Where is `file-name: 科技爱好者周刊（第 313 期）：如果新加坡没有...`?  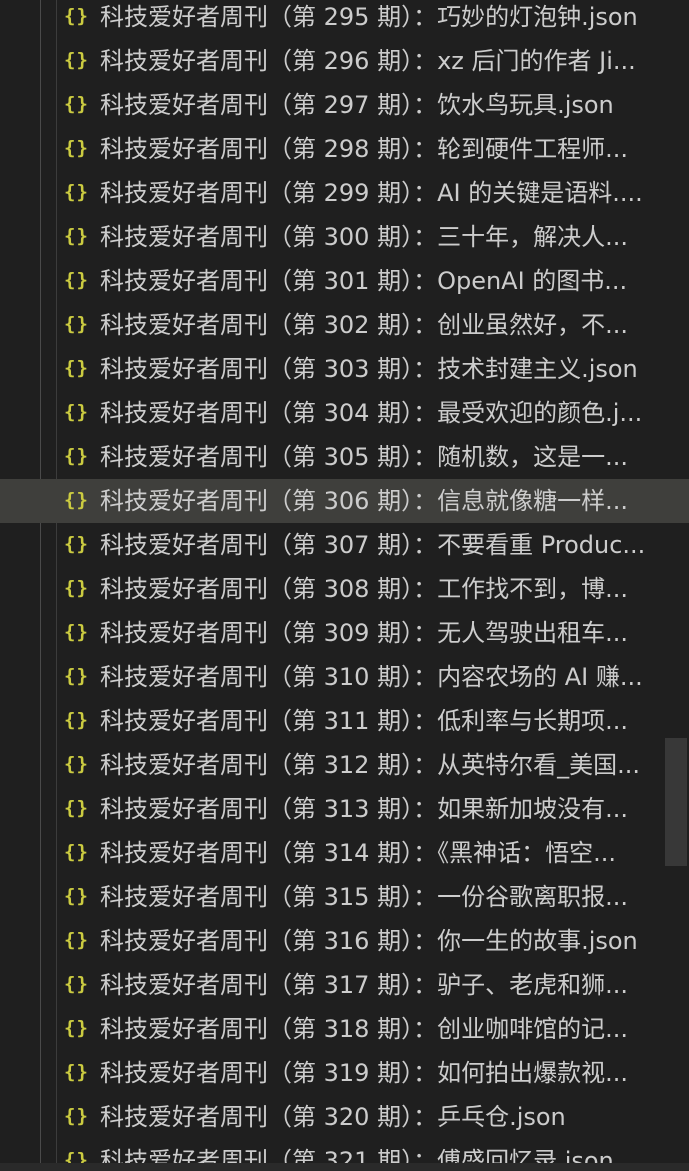
file-name: 科技爱好者周刊（第 313 期）：如果新加坡没有... is located at coordinates (364, 809).